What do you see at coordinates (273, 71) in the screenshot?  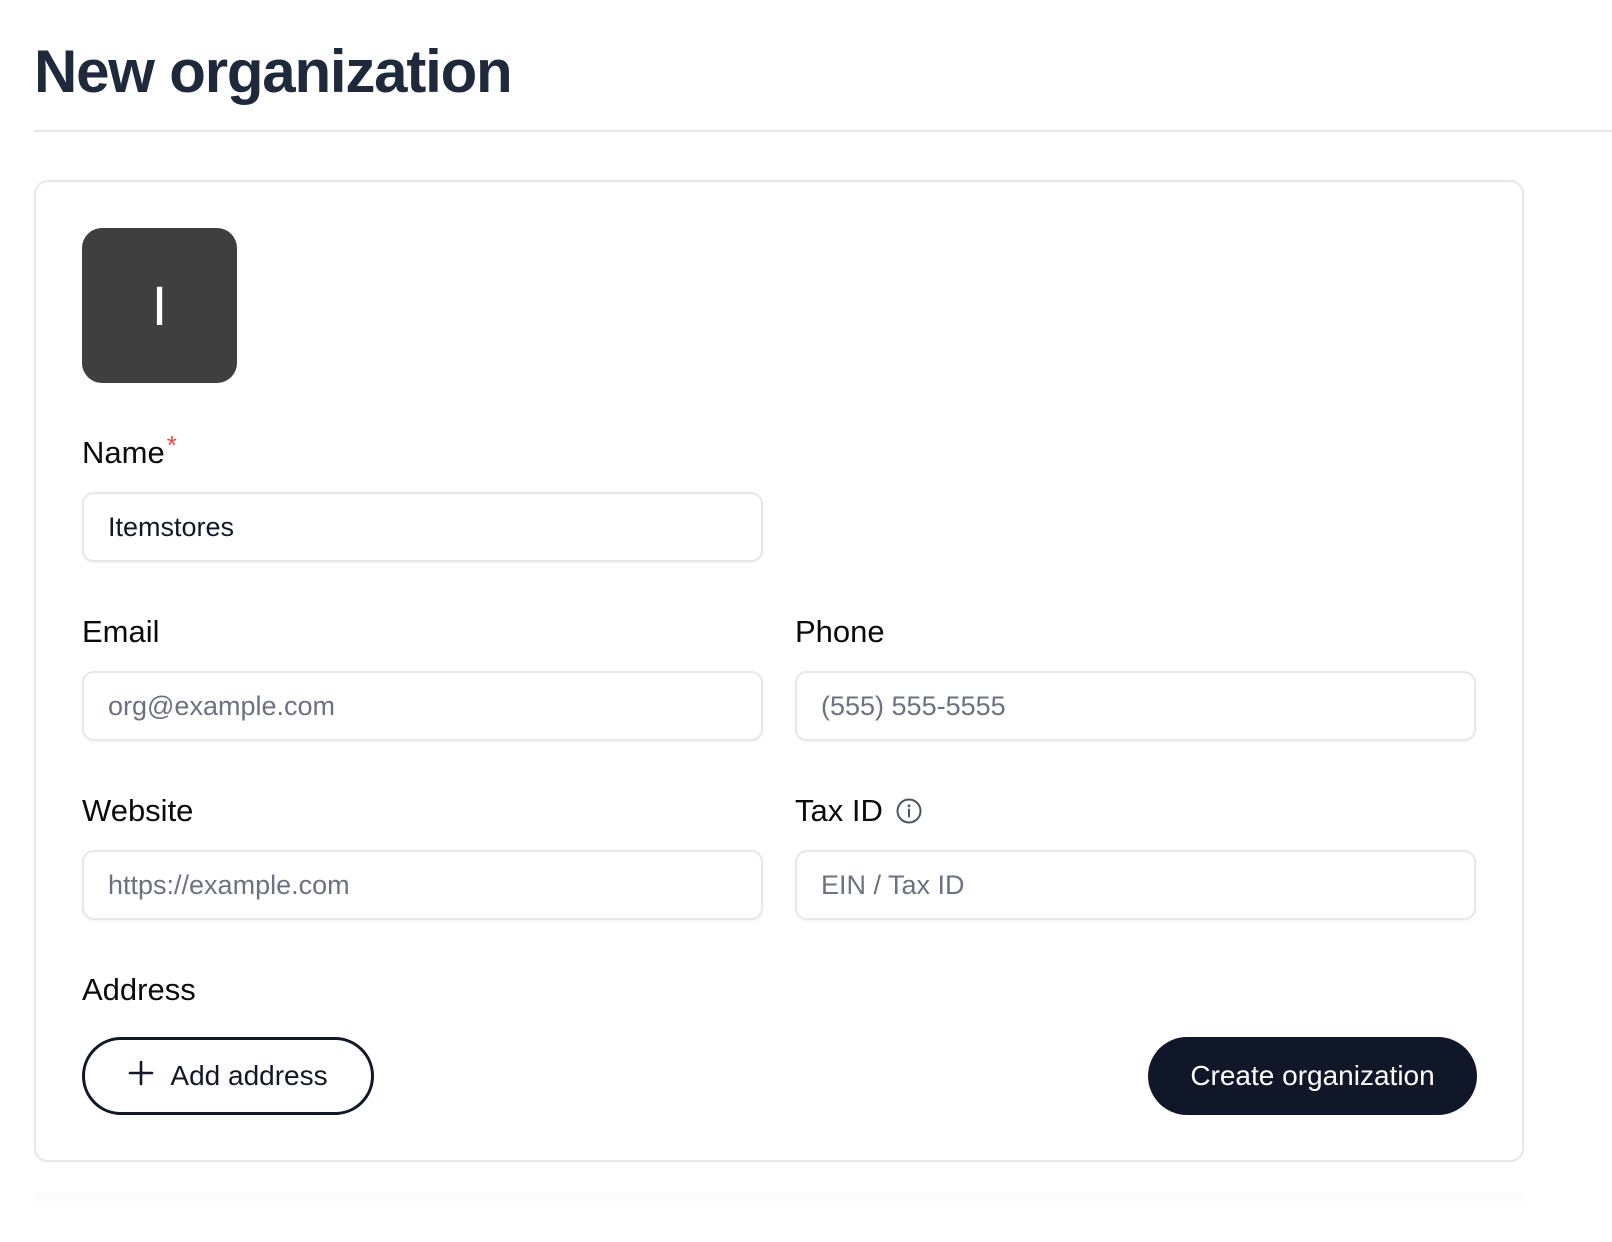 I see `page-title: New organization` at bounding box center [273, 71].